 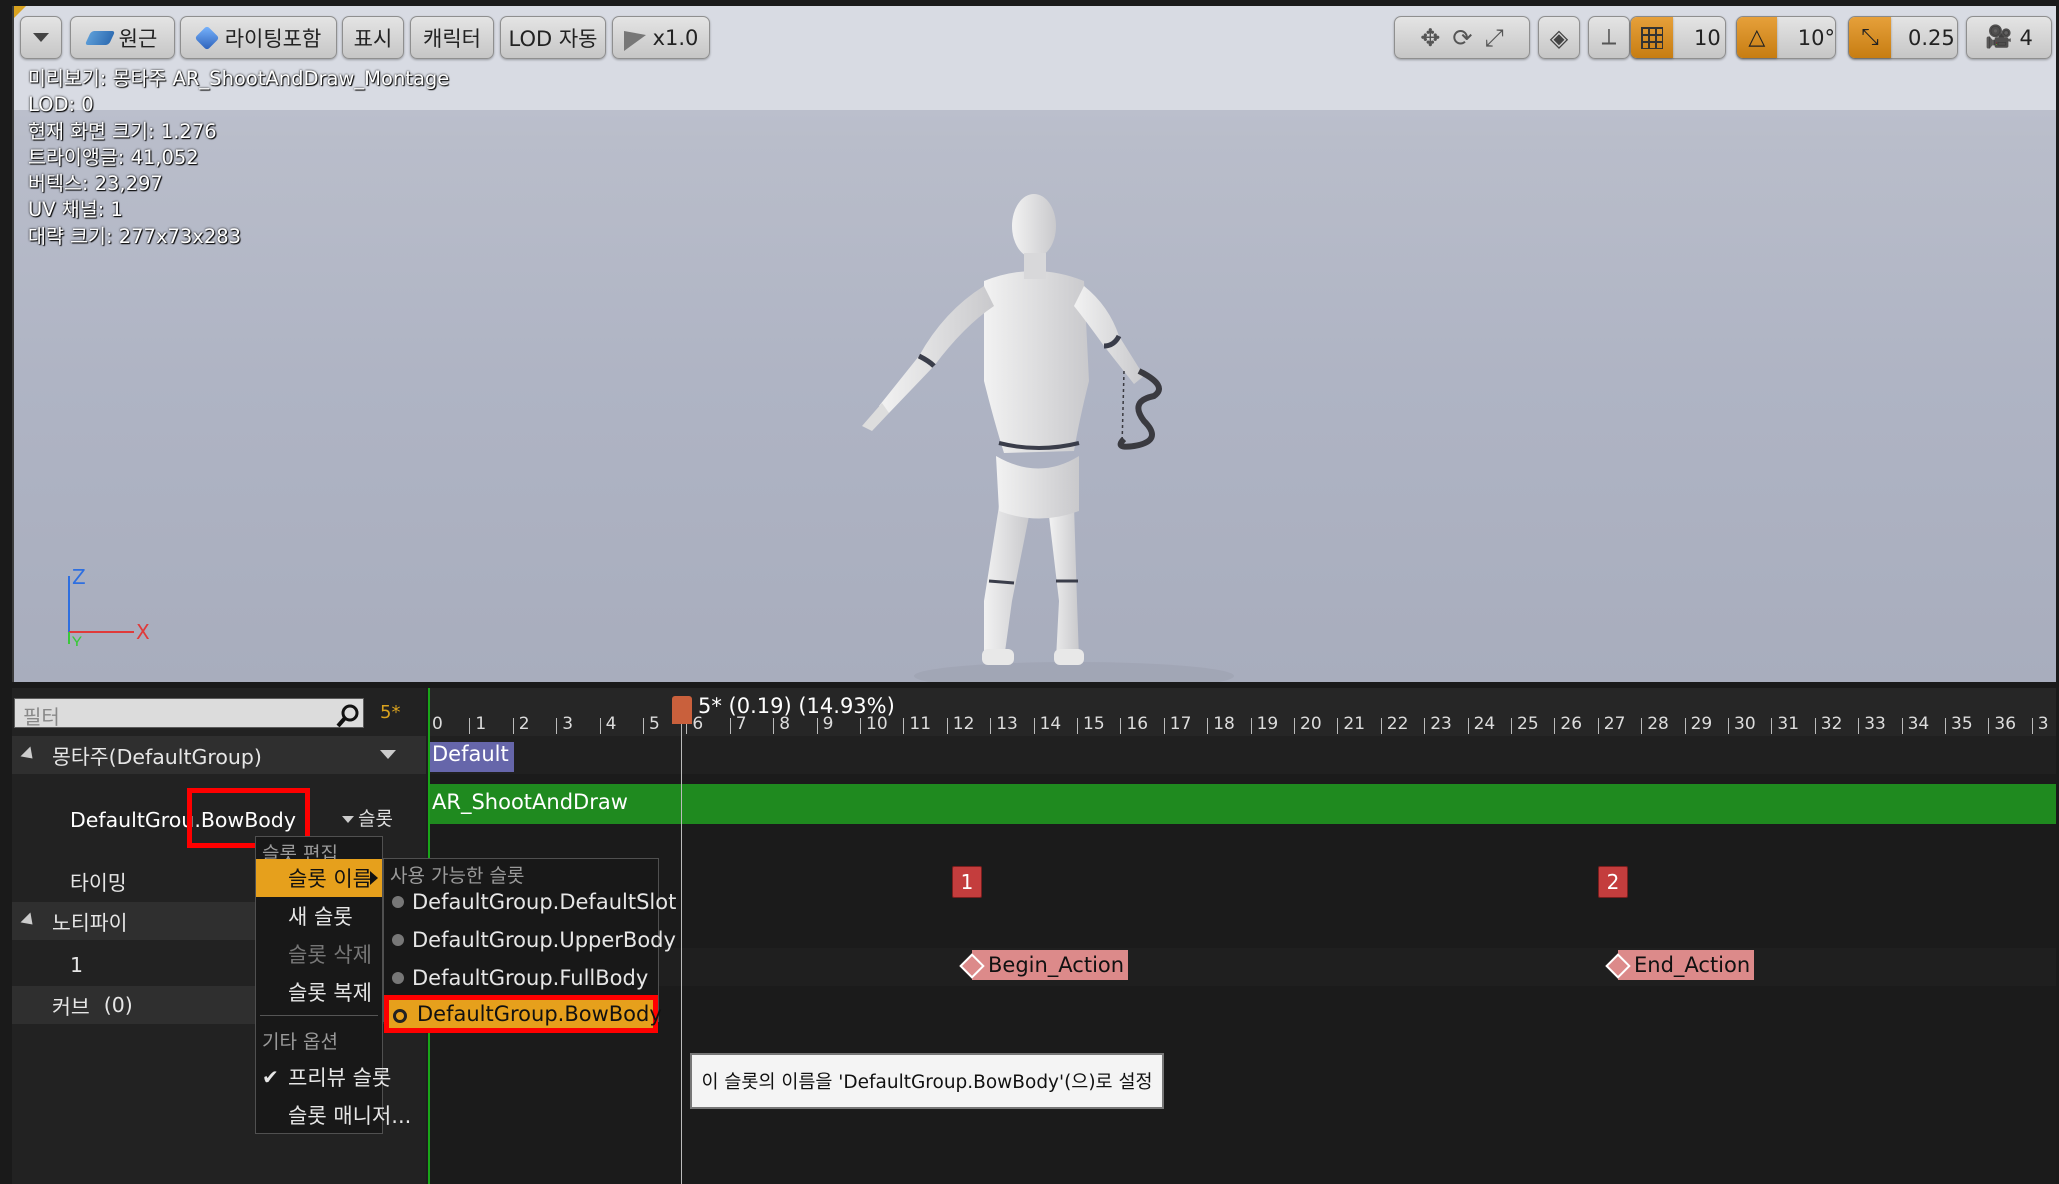 What do you see at coordinates (927, 1081) in the screenshot?
I see `slot-name-tooltip: 이 슬롯의 이름을 'DefaultGroup.BowBody'(으)로 설정` at bounding box center [927, 1081].